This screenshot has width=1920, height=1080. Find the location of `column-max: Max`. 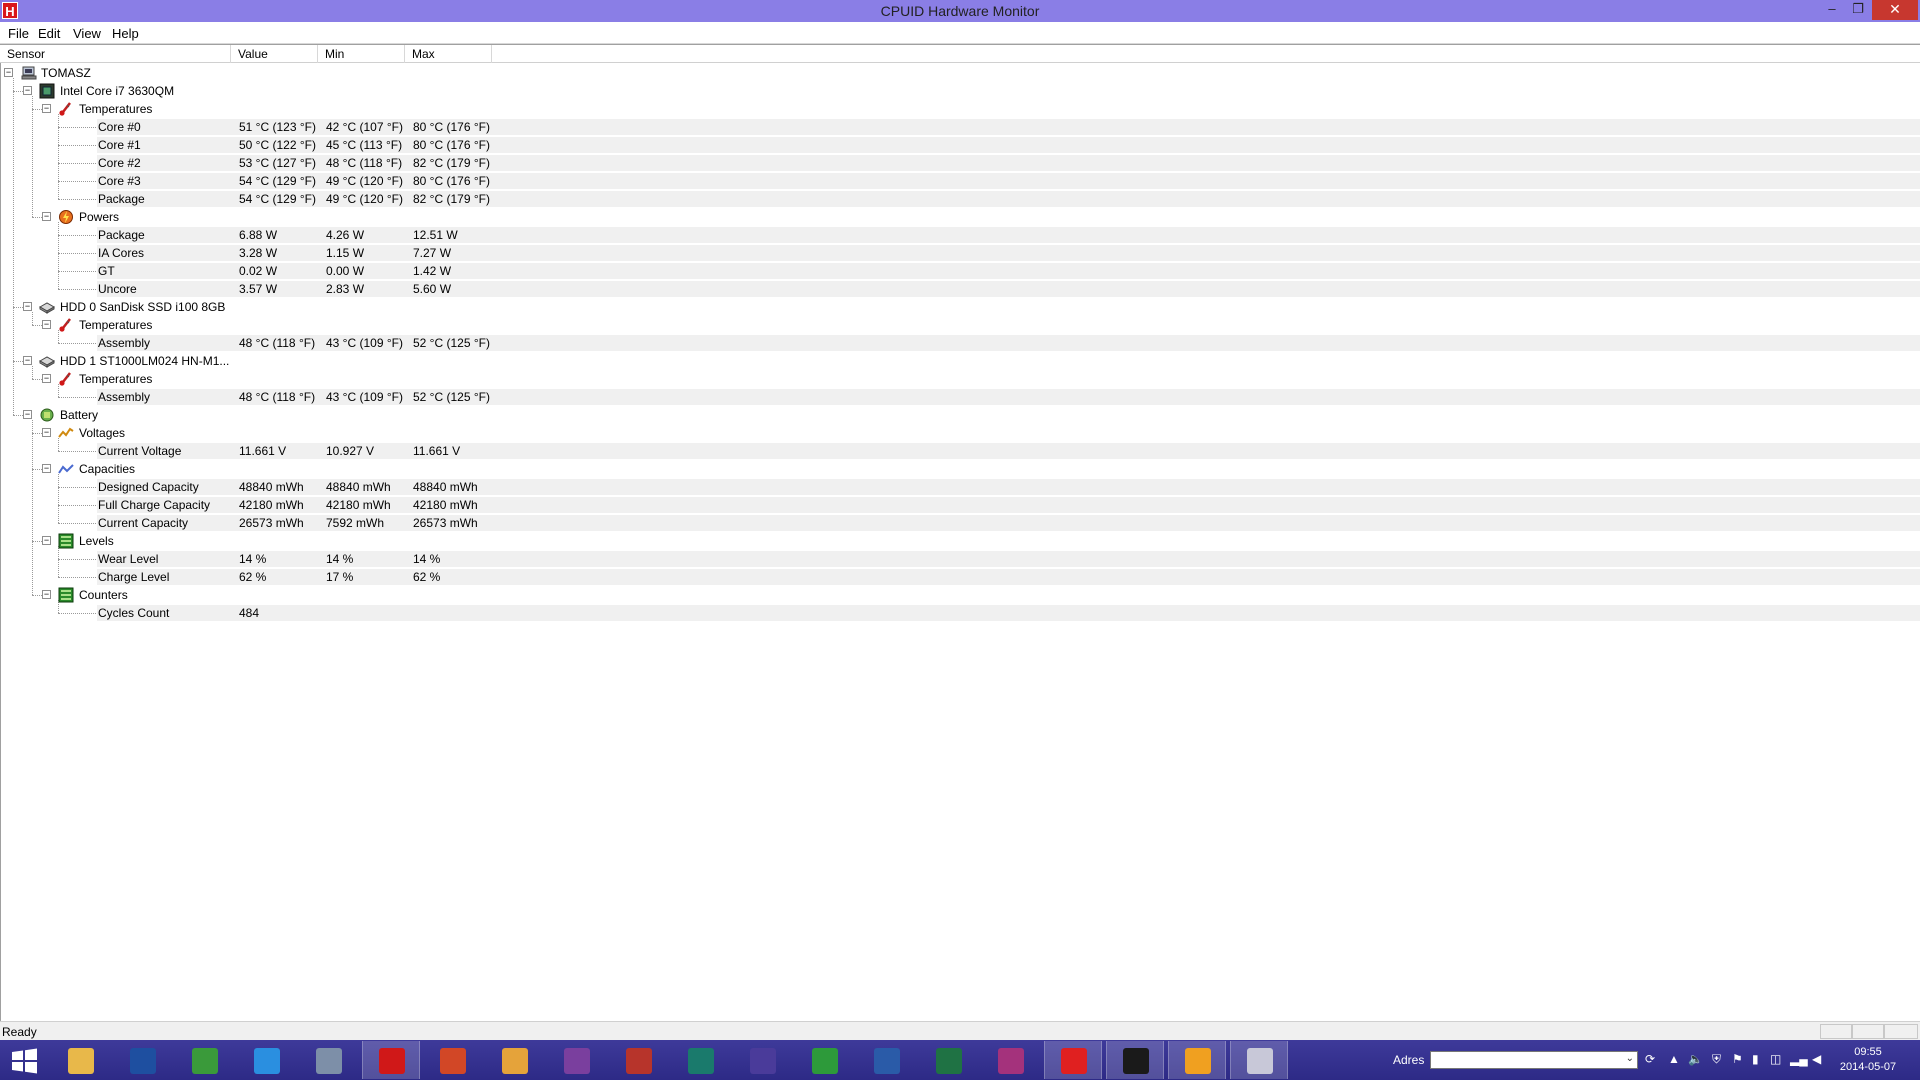

column-max: Max is located at coordinates (448, 54).